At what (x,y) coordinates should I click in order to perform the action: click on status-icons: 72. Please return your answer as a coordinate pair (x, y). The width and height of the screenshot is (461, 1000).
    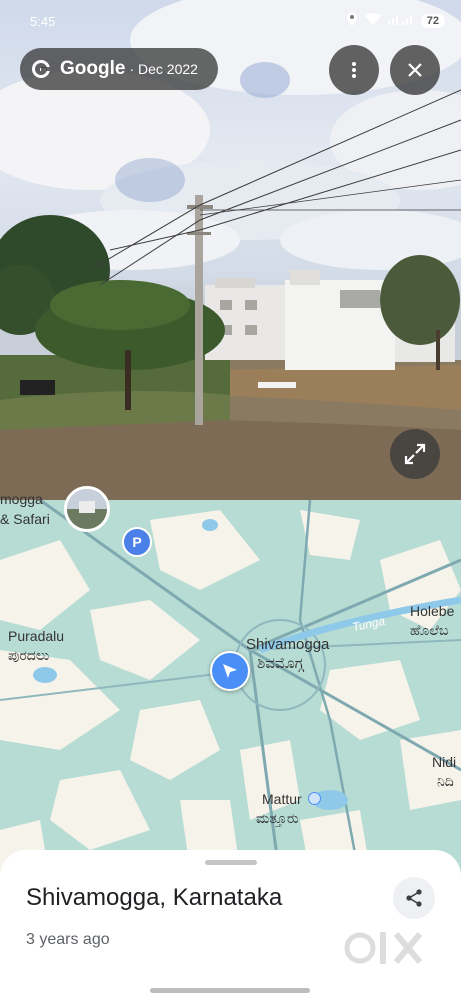
    Looking at the image, I should click on (395, 20).